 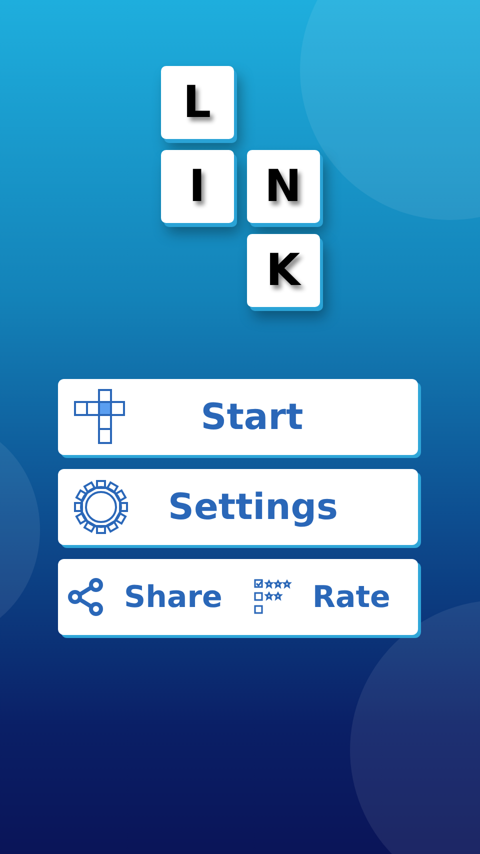 I want to click on letter-tile: L, so click(x=197, y=102).